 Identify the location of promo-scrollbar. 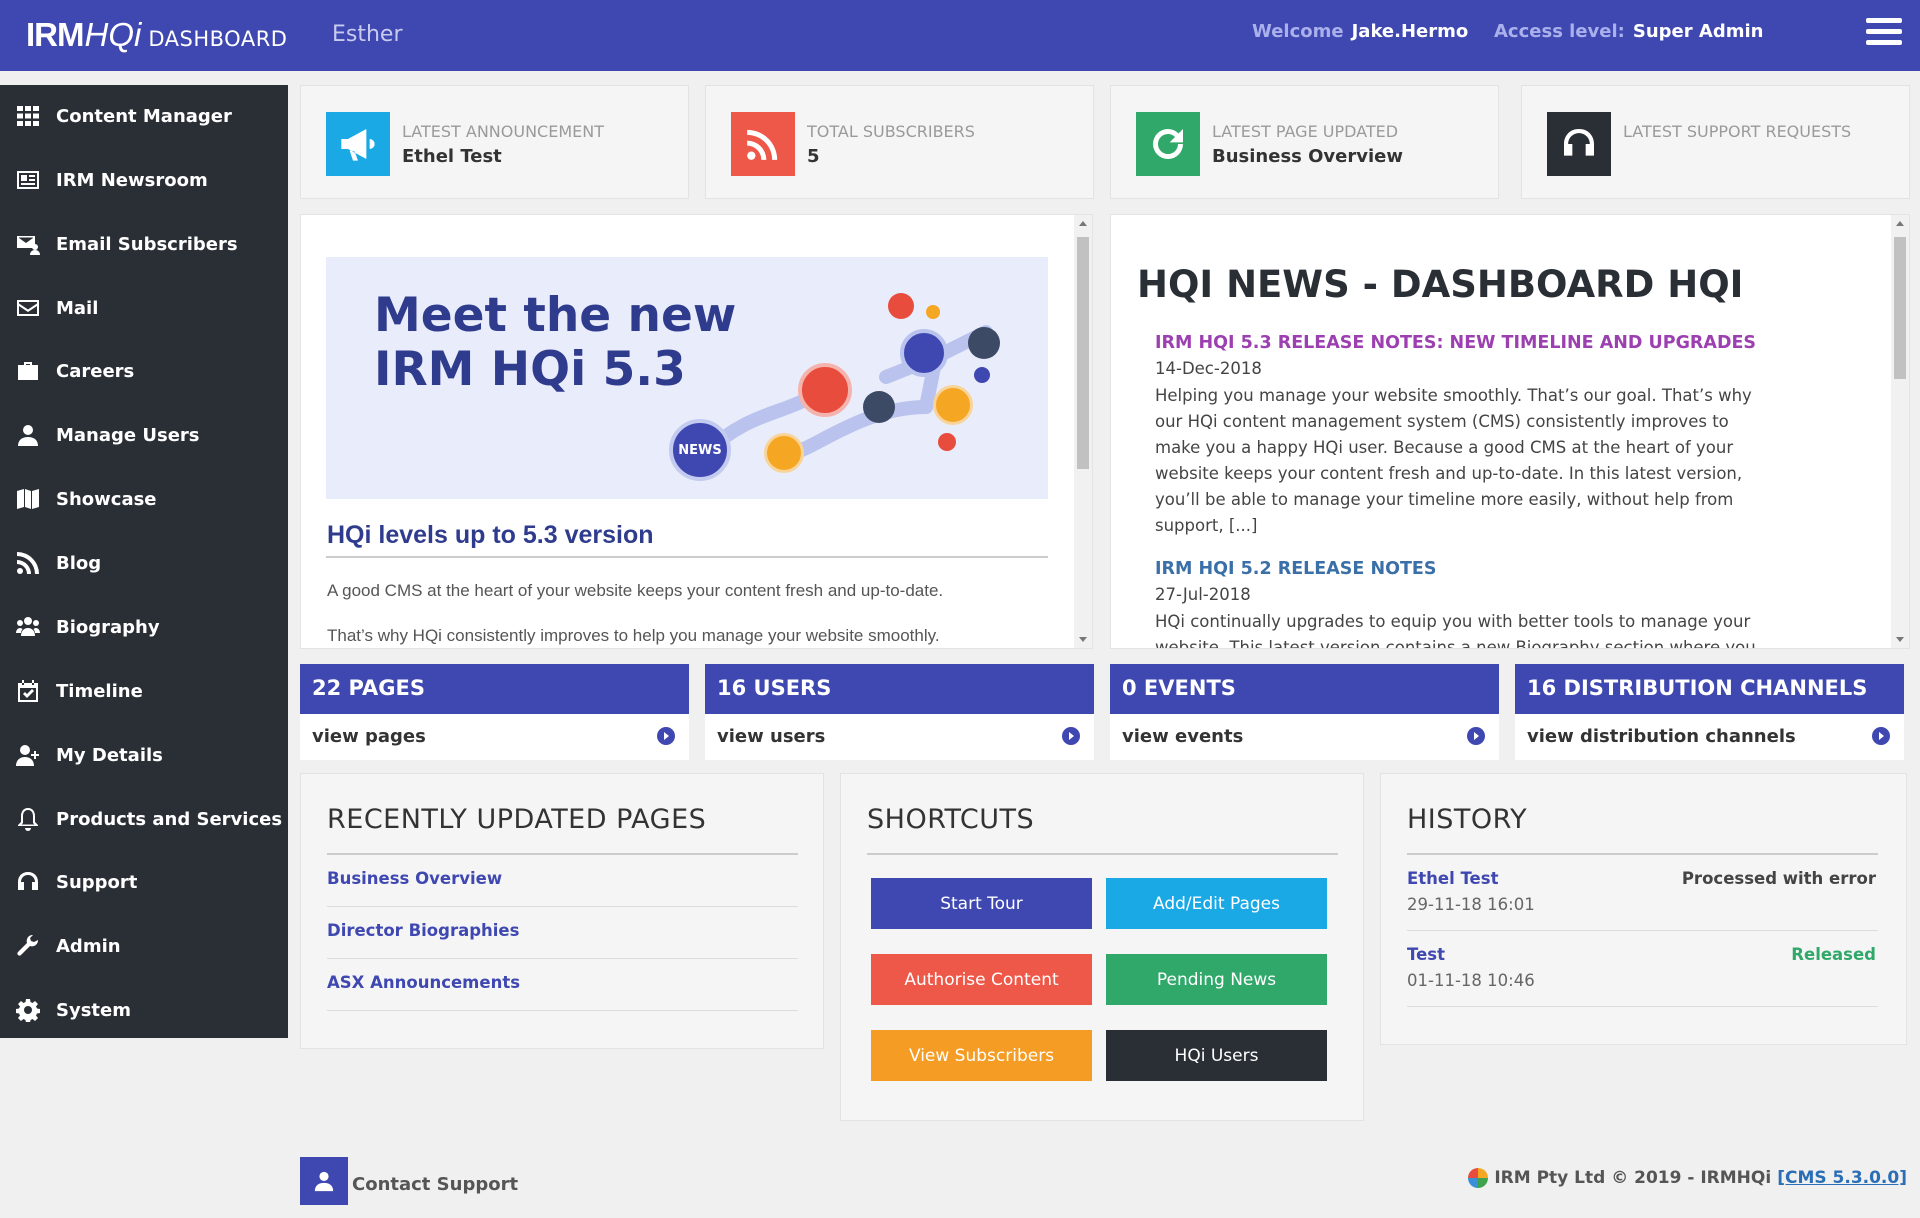
(1083, 431).